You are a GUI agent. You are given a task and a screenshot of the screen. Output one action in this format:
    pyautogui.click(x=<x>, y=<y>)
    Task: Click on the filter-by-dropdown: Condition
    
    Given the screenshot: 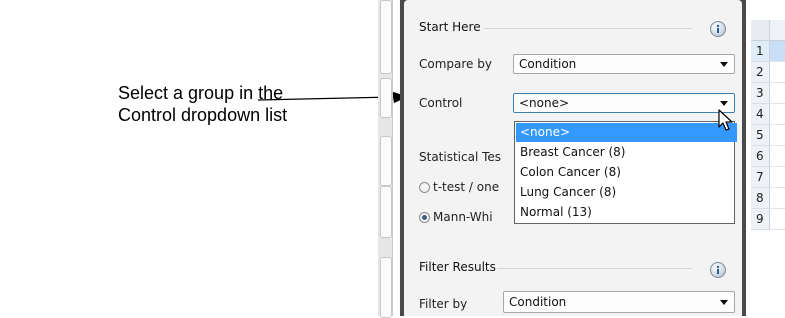 What is the action you would take?
    pyautogui.click(x=619, y=302)
    